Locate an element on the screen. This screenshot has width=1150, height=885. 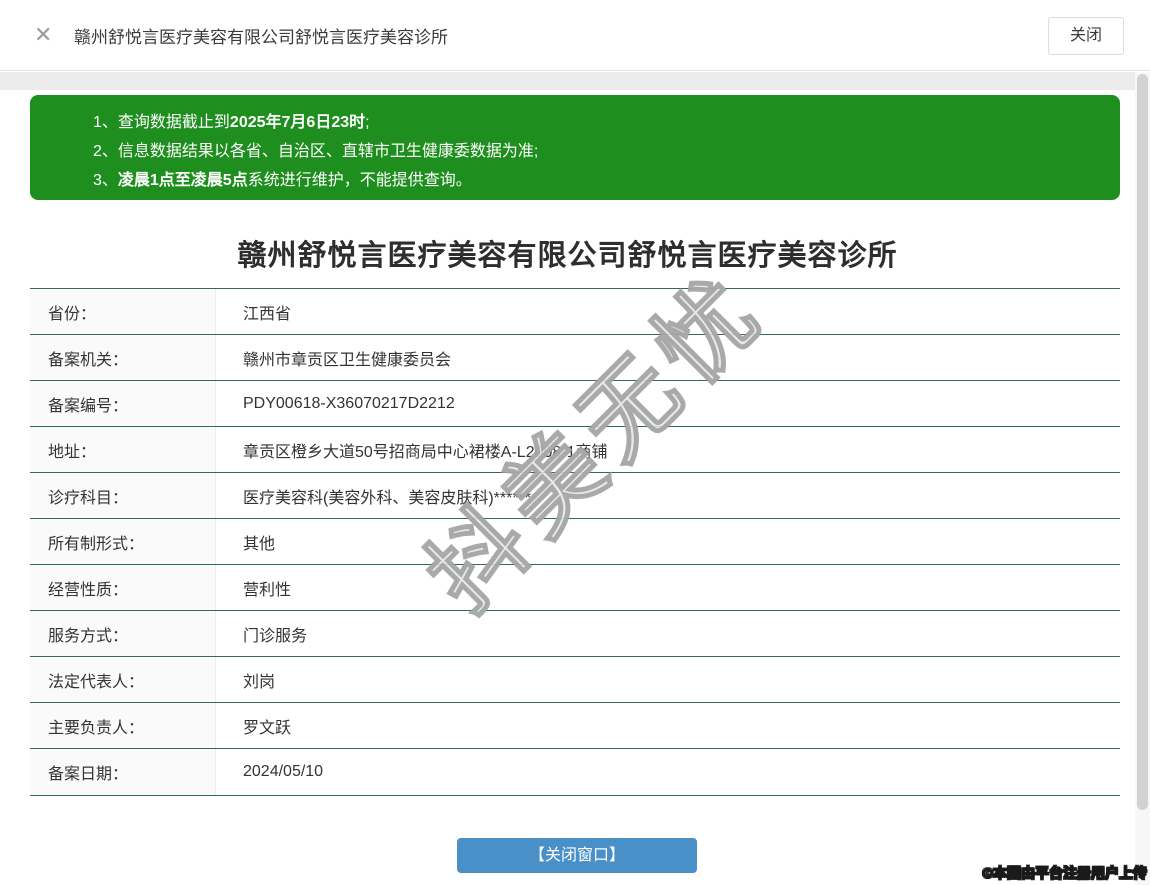
table-row-ownership-form: 所有制形式： 其他 is located at coordinates (575, 542).